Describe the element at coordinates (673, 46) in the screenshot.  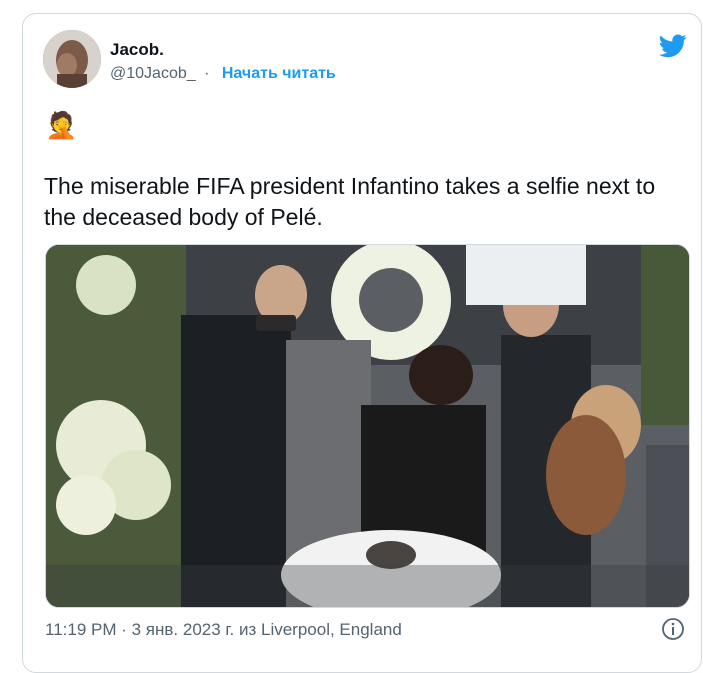
I see `twitter-bird-icon` at that location.